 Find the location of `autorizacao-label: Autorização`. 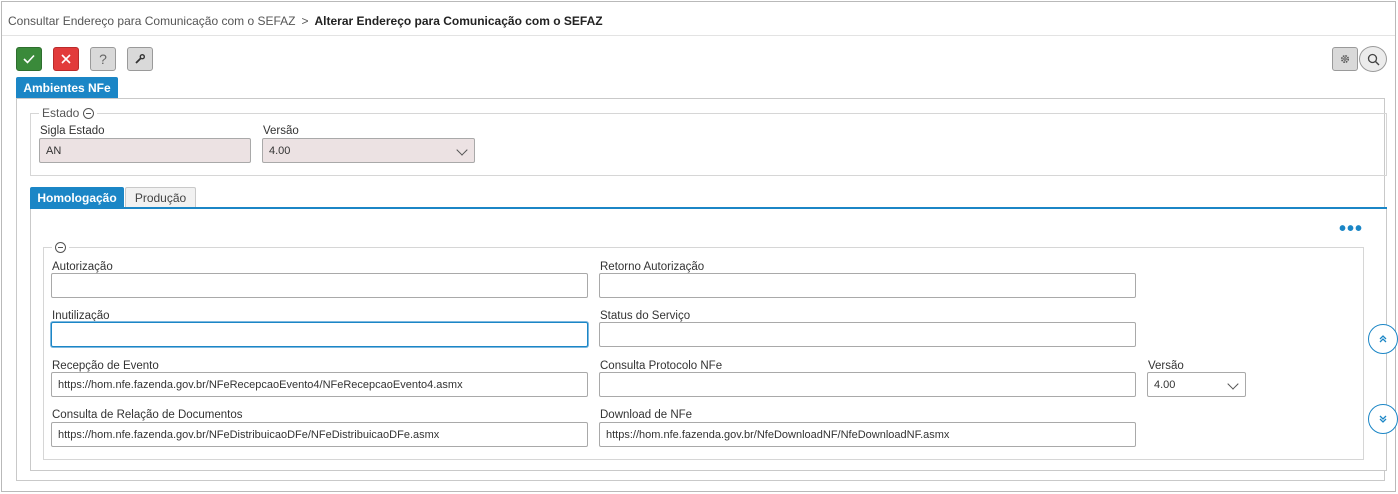

autorizacao-label: Autorização is located at coordinates (82, 267).